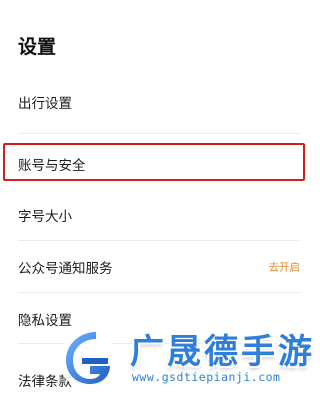 The width and height of the screenshot is (320, 397). I want to click on settings-item-travel: 出行设置, so click(159, 102).